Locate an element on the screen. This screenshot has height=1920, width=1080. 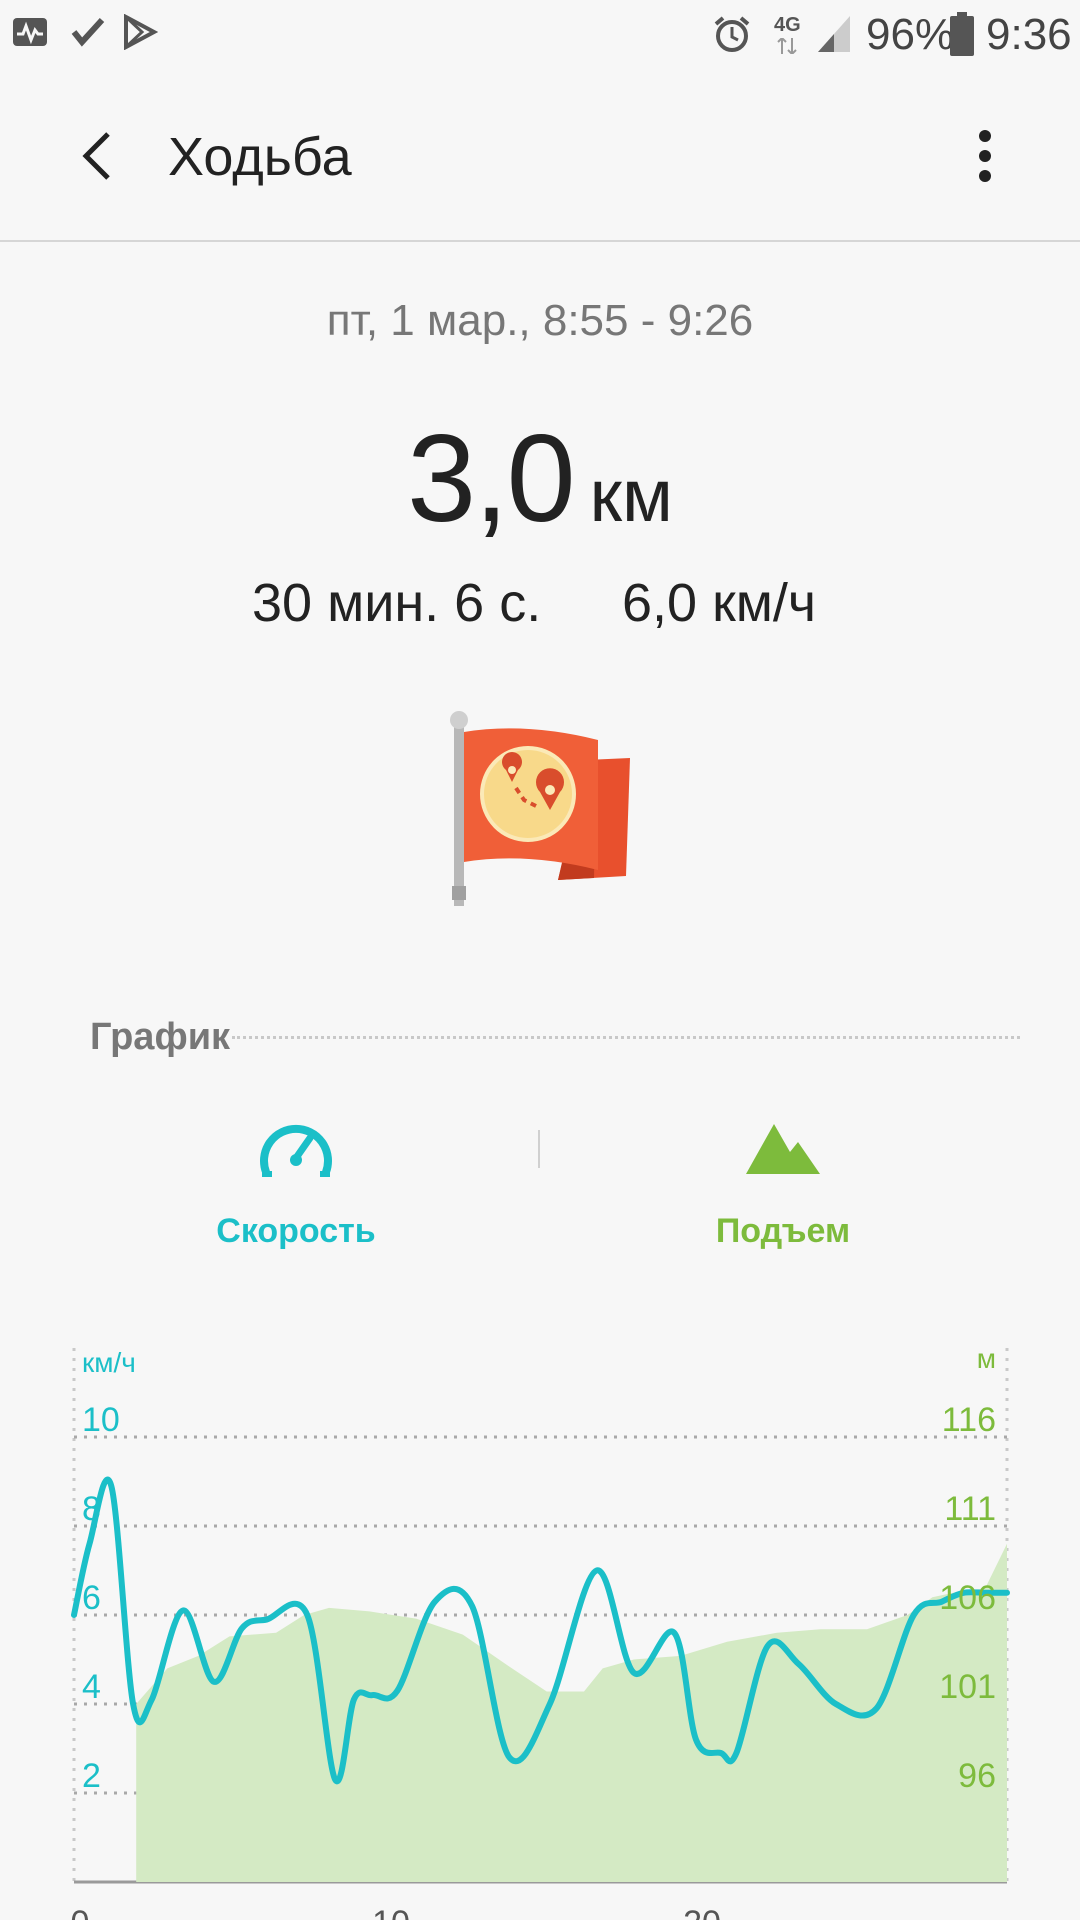
page-title: Ходьба is located at coordinates (260, 157).